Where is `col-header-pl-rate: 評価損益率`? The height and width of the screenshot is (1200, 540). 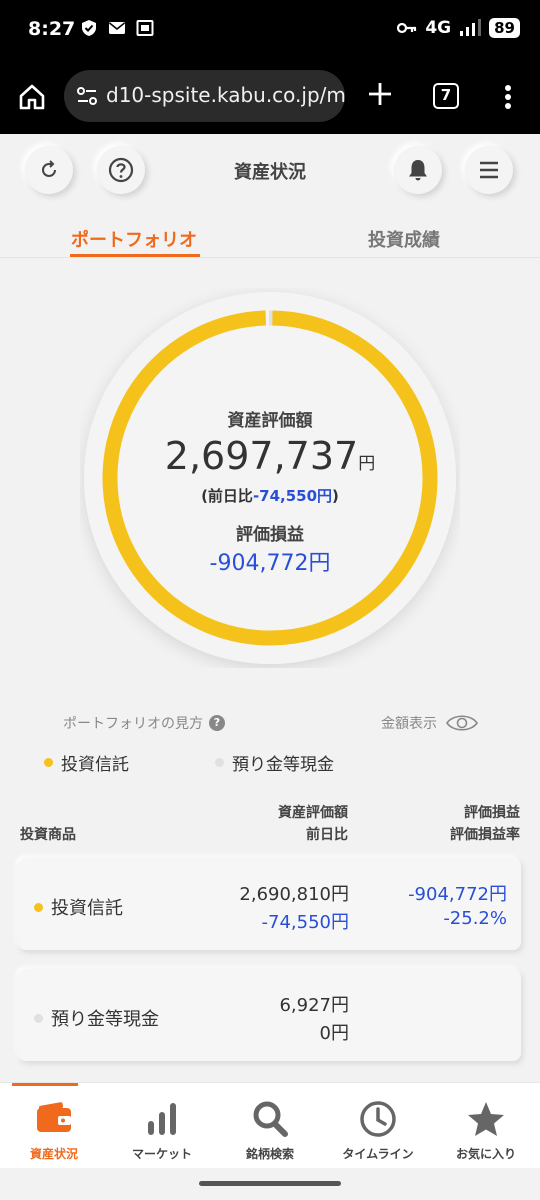 col-header-pl-rate: 評価損益率 is located at coordinates (485, 835).